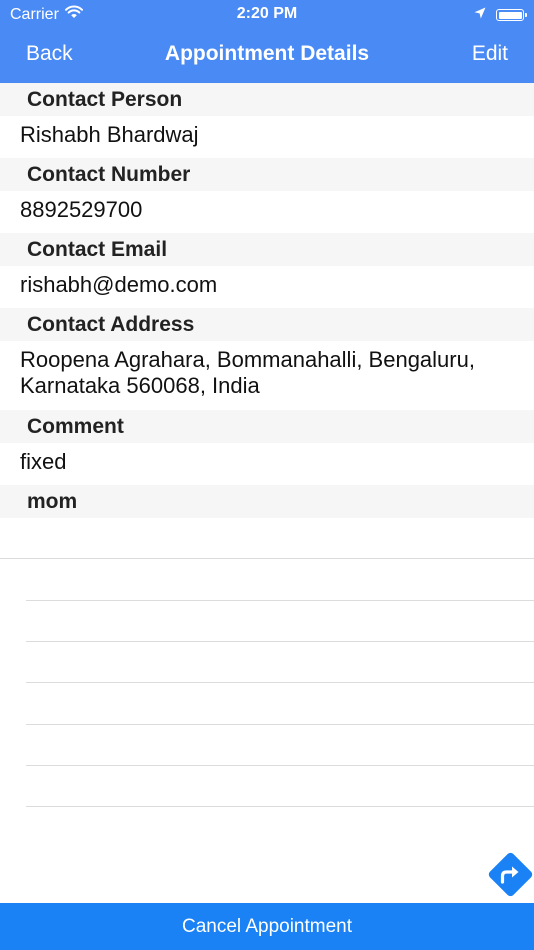 Image resolution: width=534 pixels, height=950 pixels. What do you see at coordinates (140, 385) in the screenshot?
I see `contact-address-line-2: Karnataka 560068, India` at bounding box center [140, 385].